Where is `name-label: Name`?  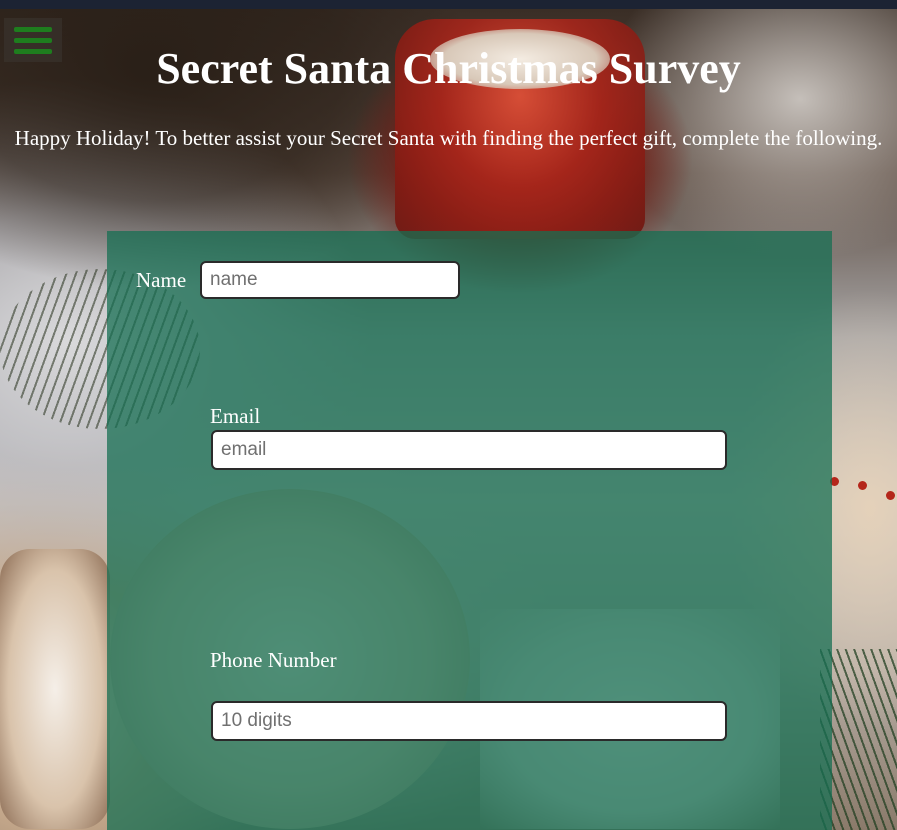
name-label: Name is located at coordinates (161, 280).